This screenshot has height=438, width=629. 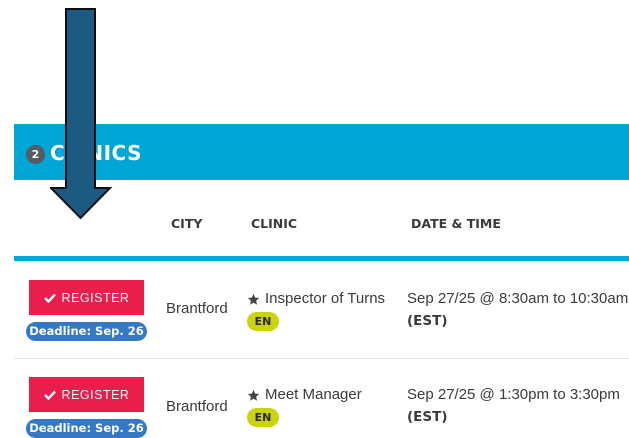 What do you see at coordinates (35, 154) in the screenshot?
I see `clinic-count-badge: 2` at bounding box center [35, 154].